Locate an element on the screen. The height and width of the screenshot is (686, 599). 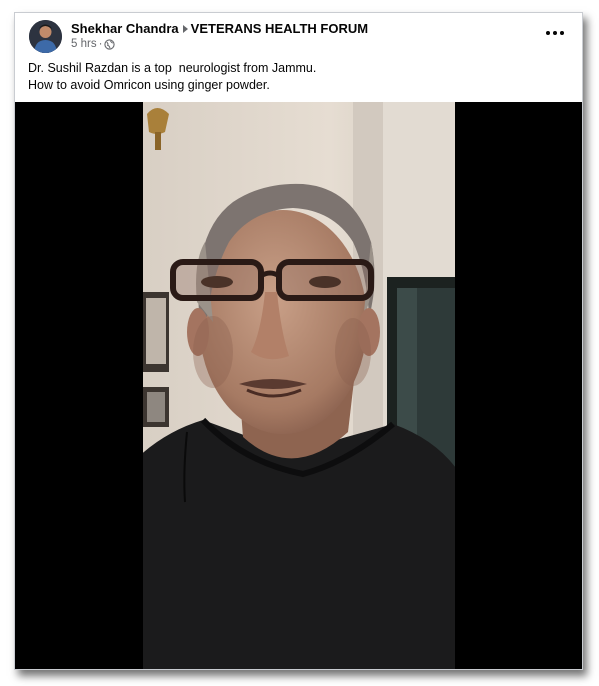
avatar is located at coordinates (45, 36).